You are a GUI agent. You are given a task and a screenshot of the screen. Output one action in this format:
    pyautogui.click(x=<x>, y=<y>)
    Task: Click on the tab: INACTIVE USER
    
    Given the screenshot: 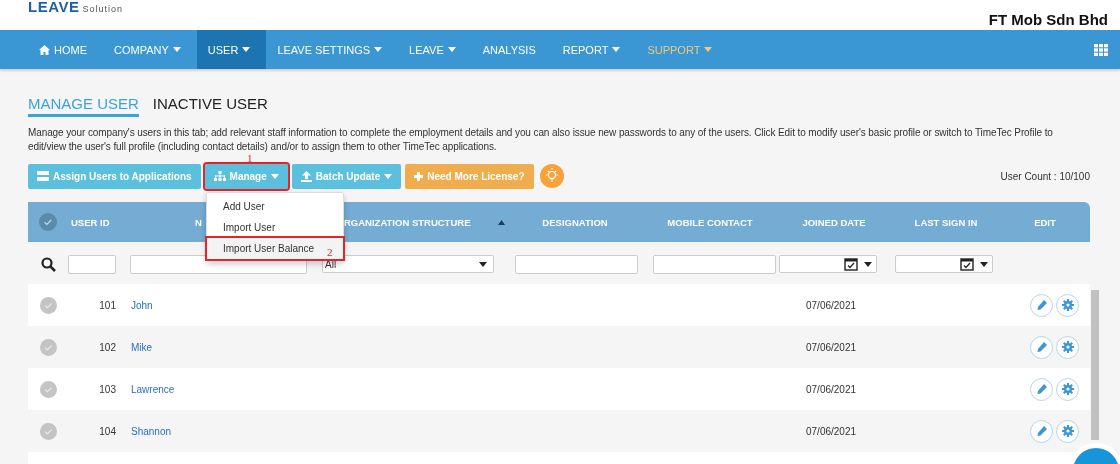 What is the action you would take?
    pyautogui.click(x=210, y=106)
    